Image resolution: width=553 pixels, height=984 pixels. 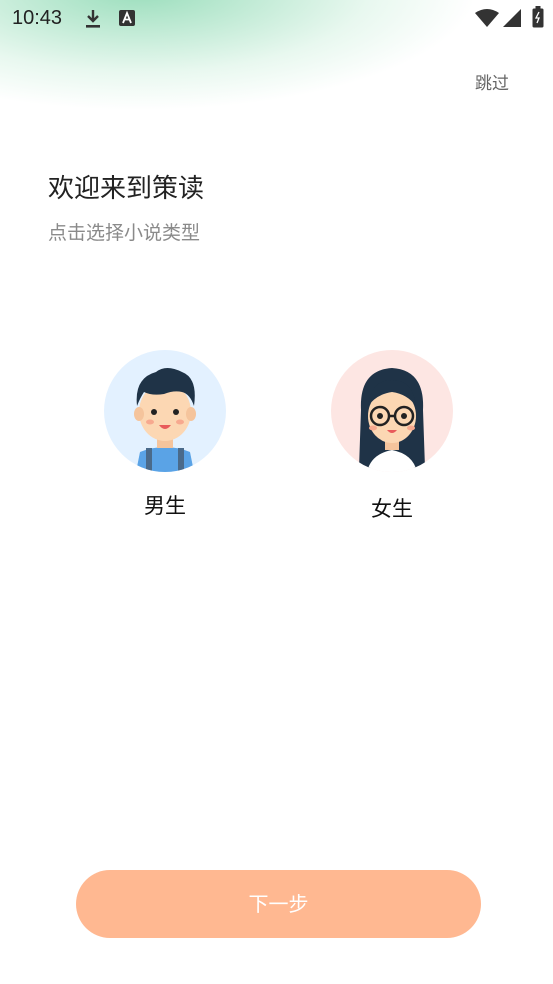 What do you see at coordinates (392, 509) in the screenshot?
I see `gender-label-female: 女生` at bounding box center [392, 509].